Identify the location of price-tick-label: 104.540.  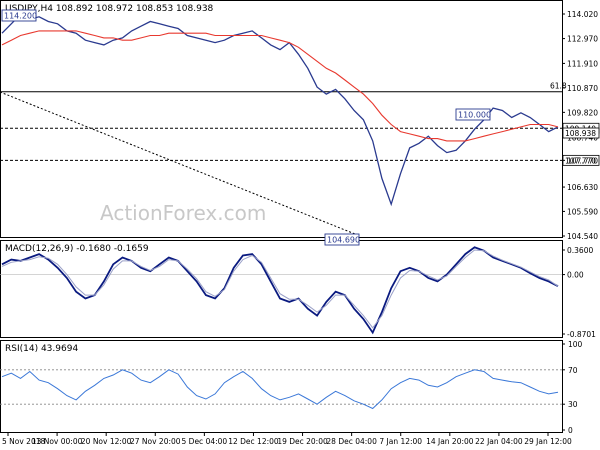
(582, 236).